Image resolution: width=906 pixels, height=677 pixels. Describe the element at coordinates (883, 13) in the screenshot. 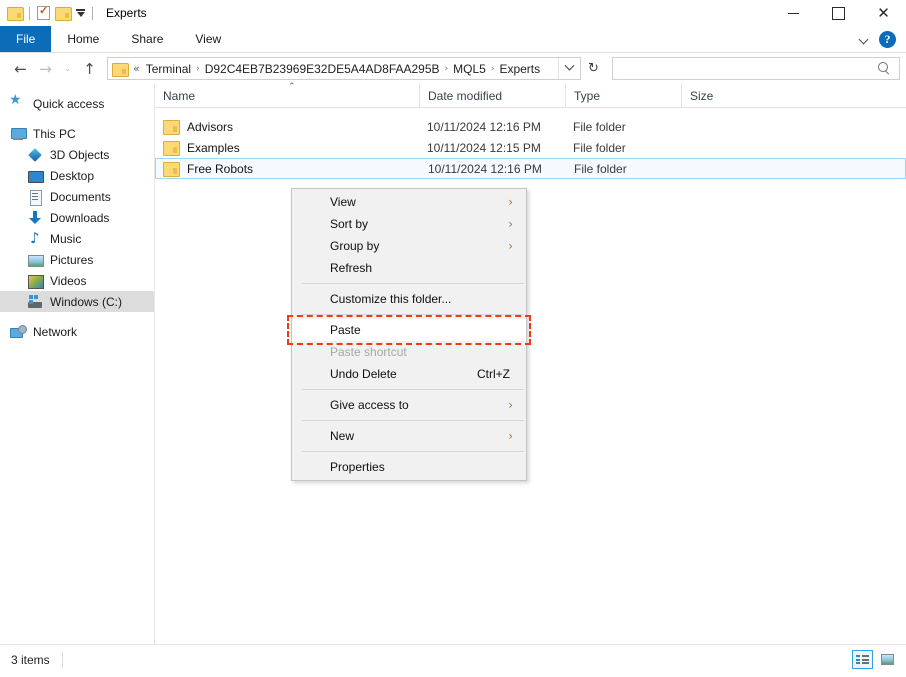

I see `close-button: ✕` at that location.